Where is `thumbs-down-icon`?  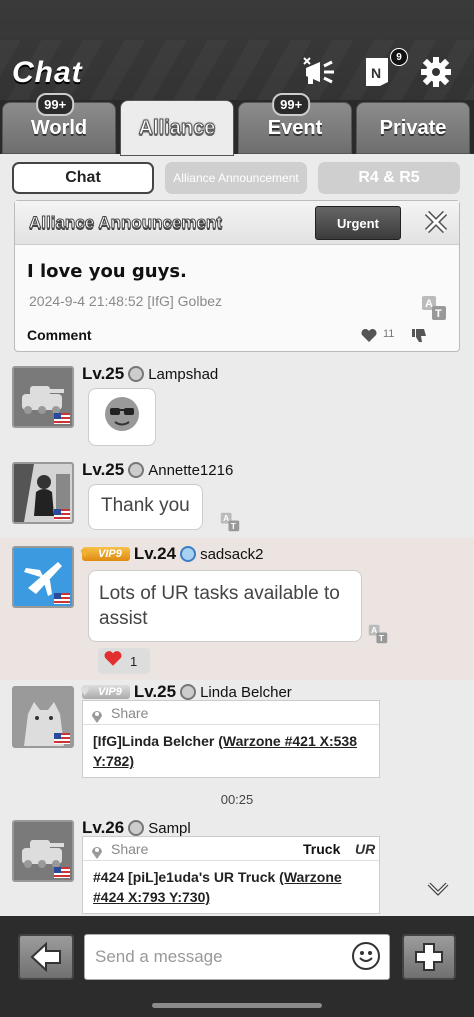
thumbs-down-icon is located at coordinates (419, 337).